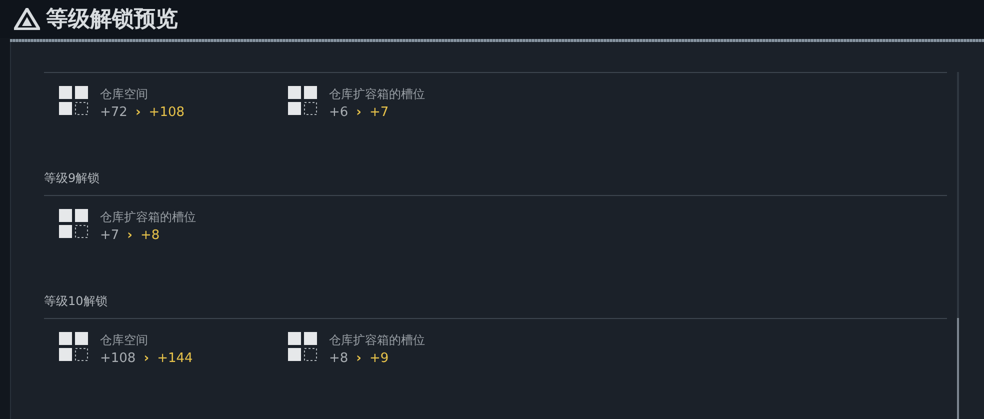  I want to click on level-heading: 等级9解锁, so click(72, 178).